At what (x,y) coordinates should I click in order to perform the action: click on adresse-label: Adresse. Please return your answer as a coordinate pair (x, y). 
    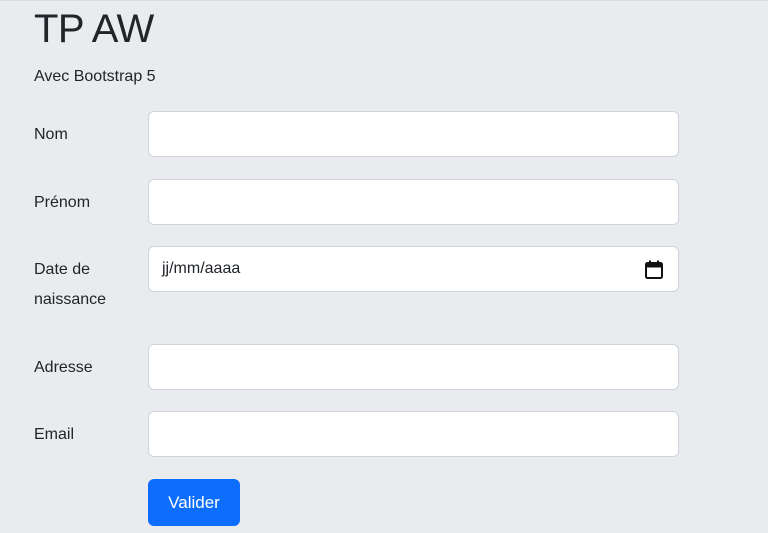
    Looking at the image, I should click on (63, 367).